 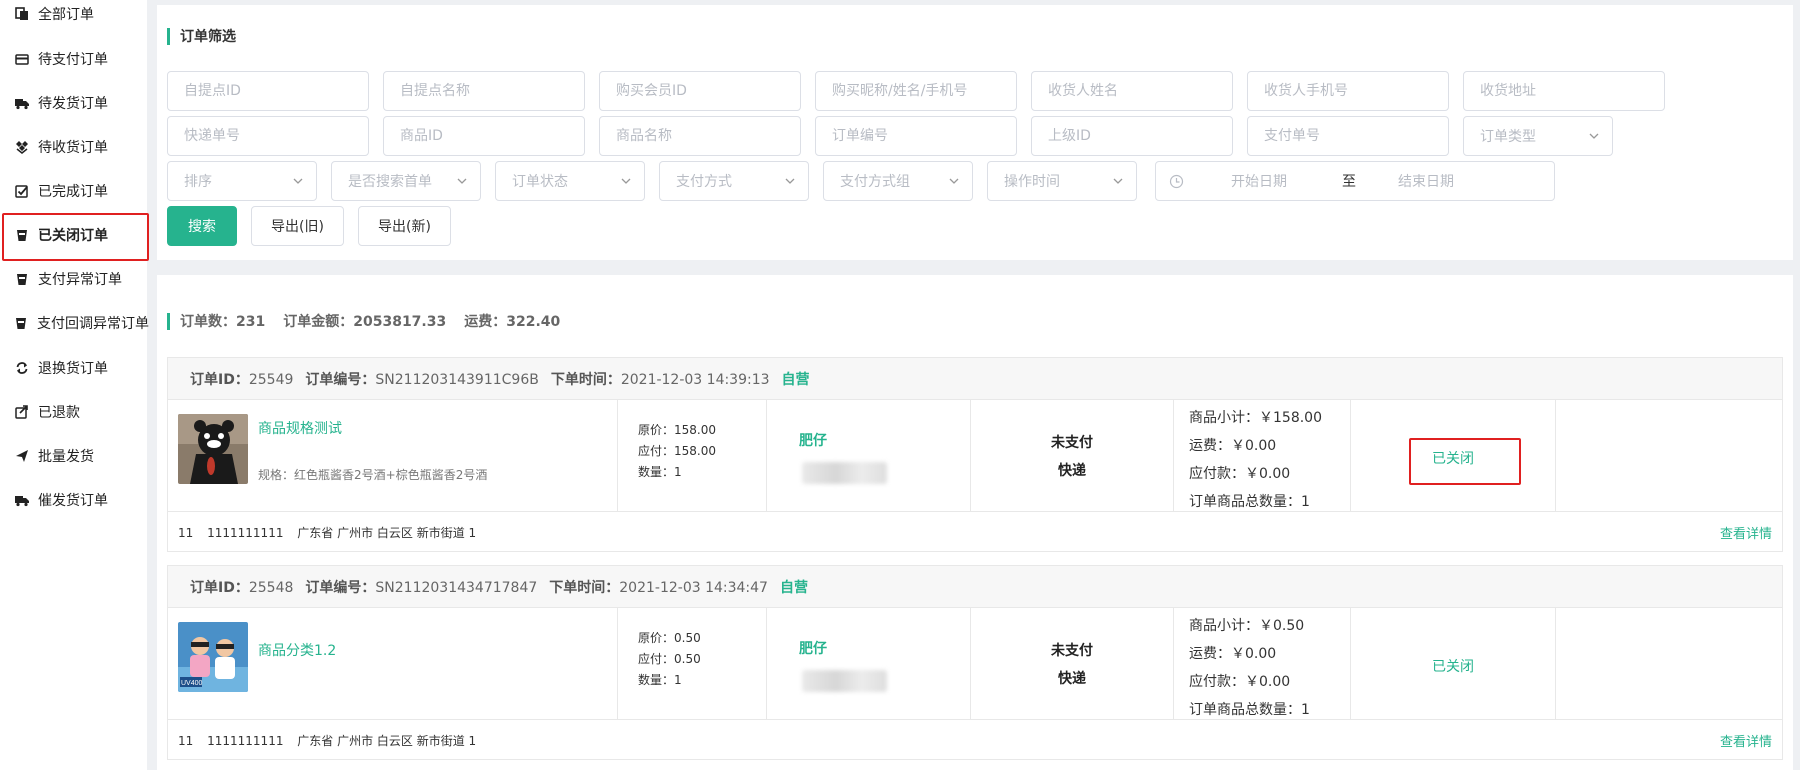 I want to click on blurred-phone, so click(x=844, y=473).